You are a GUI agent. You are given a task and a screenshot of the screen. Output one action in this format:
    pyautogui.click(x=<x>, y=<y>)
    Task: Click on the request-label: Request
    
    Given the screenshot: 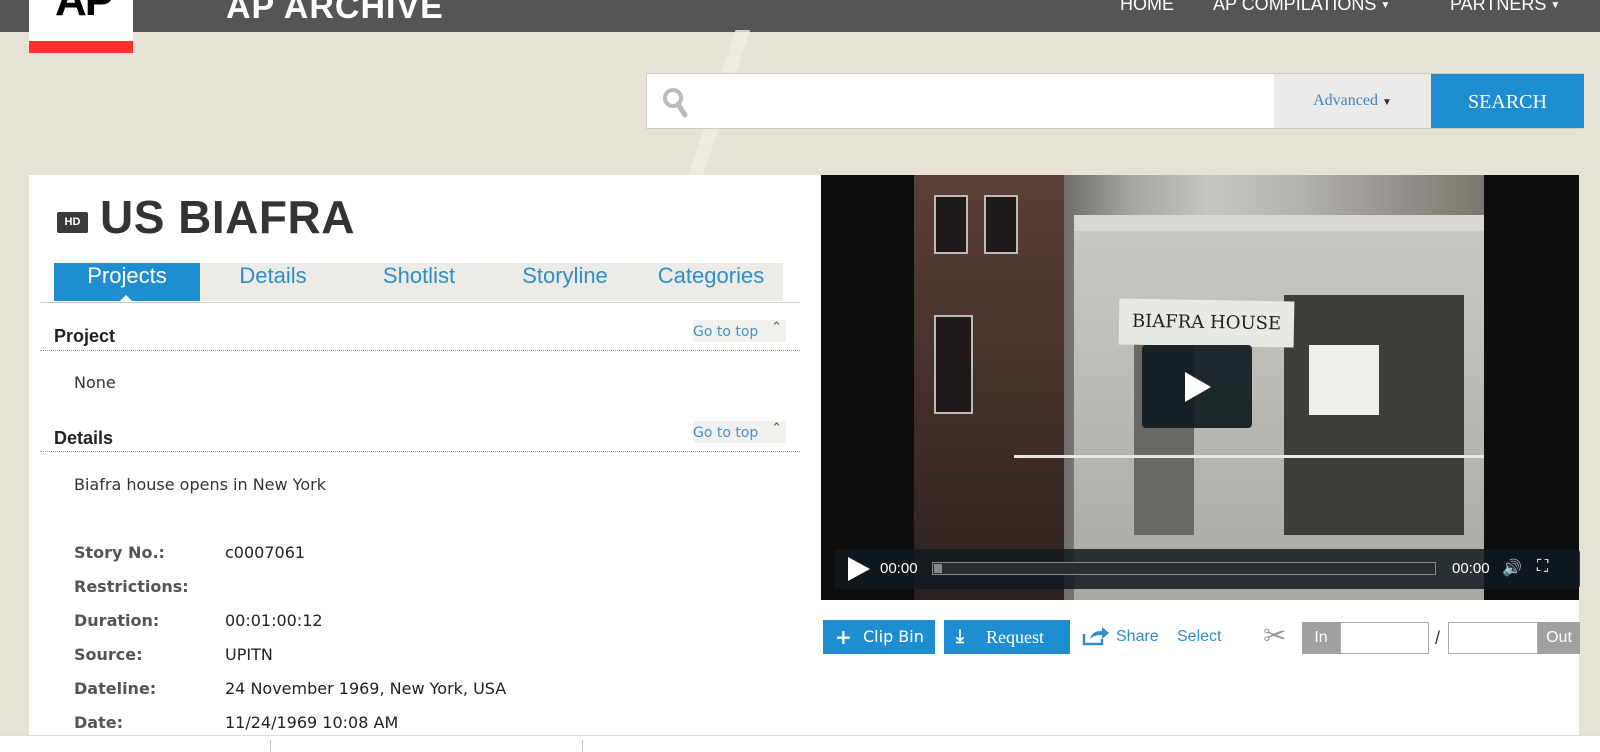 What is the action you would take?
    pyautogui.click(x=1015, y=637)
    